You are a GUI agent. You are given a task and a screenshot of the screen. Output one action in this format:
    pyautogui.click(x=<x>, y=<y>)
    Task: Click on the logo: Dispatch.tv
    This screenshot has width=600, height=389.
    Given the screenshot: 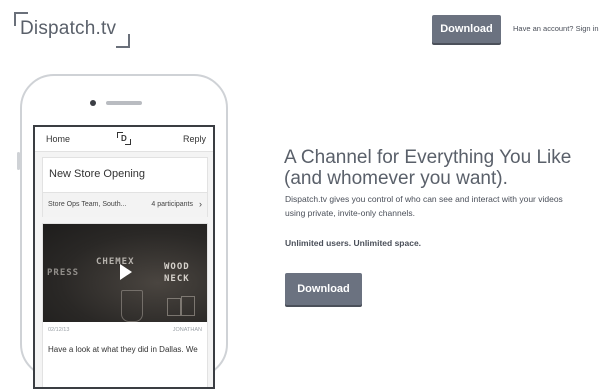 What is the action you would take?
    pyautogui.click(x=72, y=30)
    